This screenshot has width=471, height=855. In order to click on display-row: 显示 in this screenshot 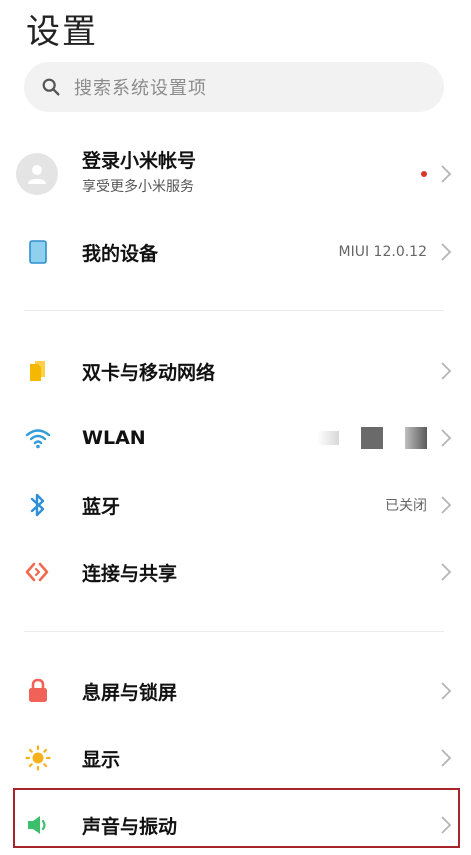, I will do `click(235, 758)`.